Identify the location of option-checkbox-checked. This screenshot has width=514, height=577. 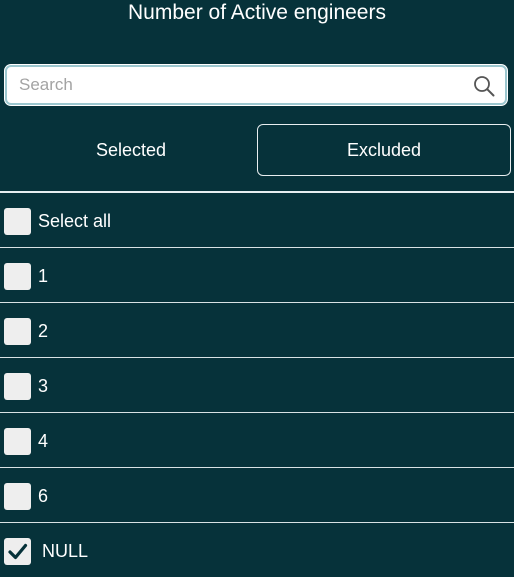
(17, 551).